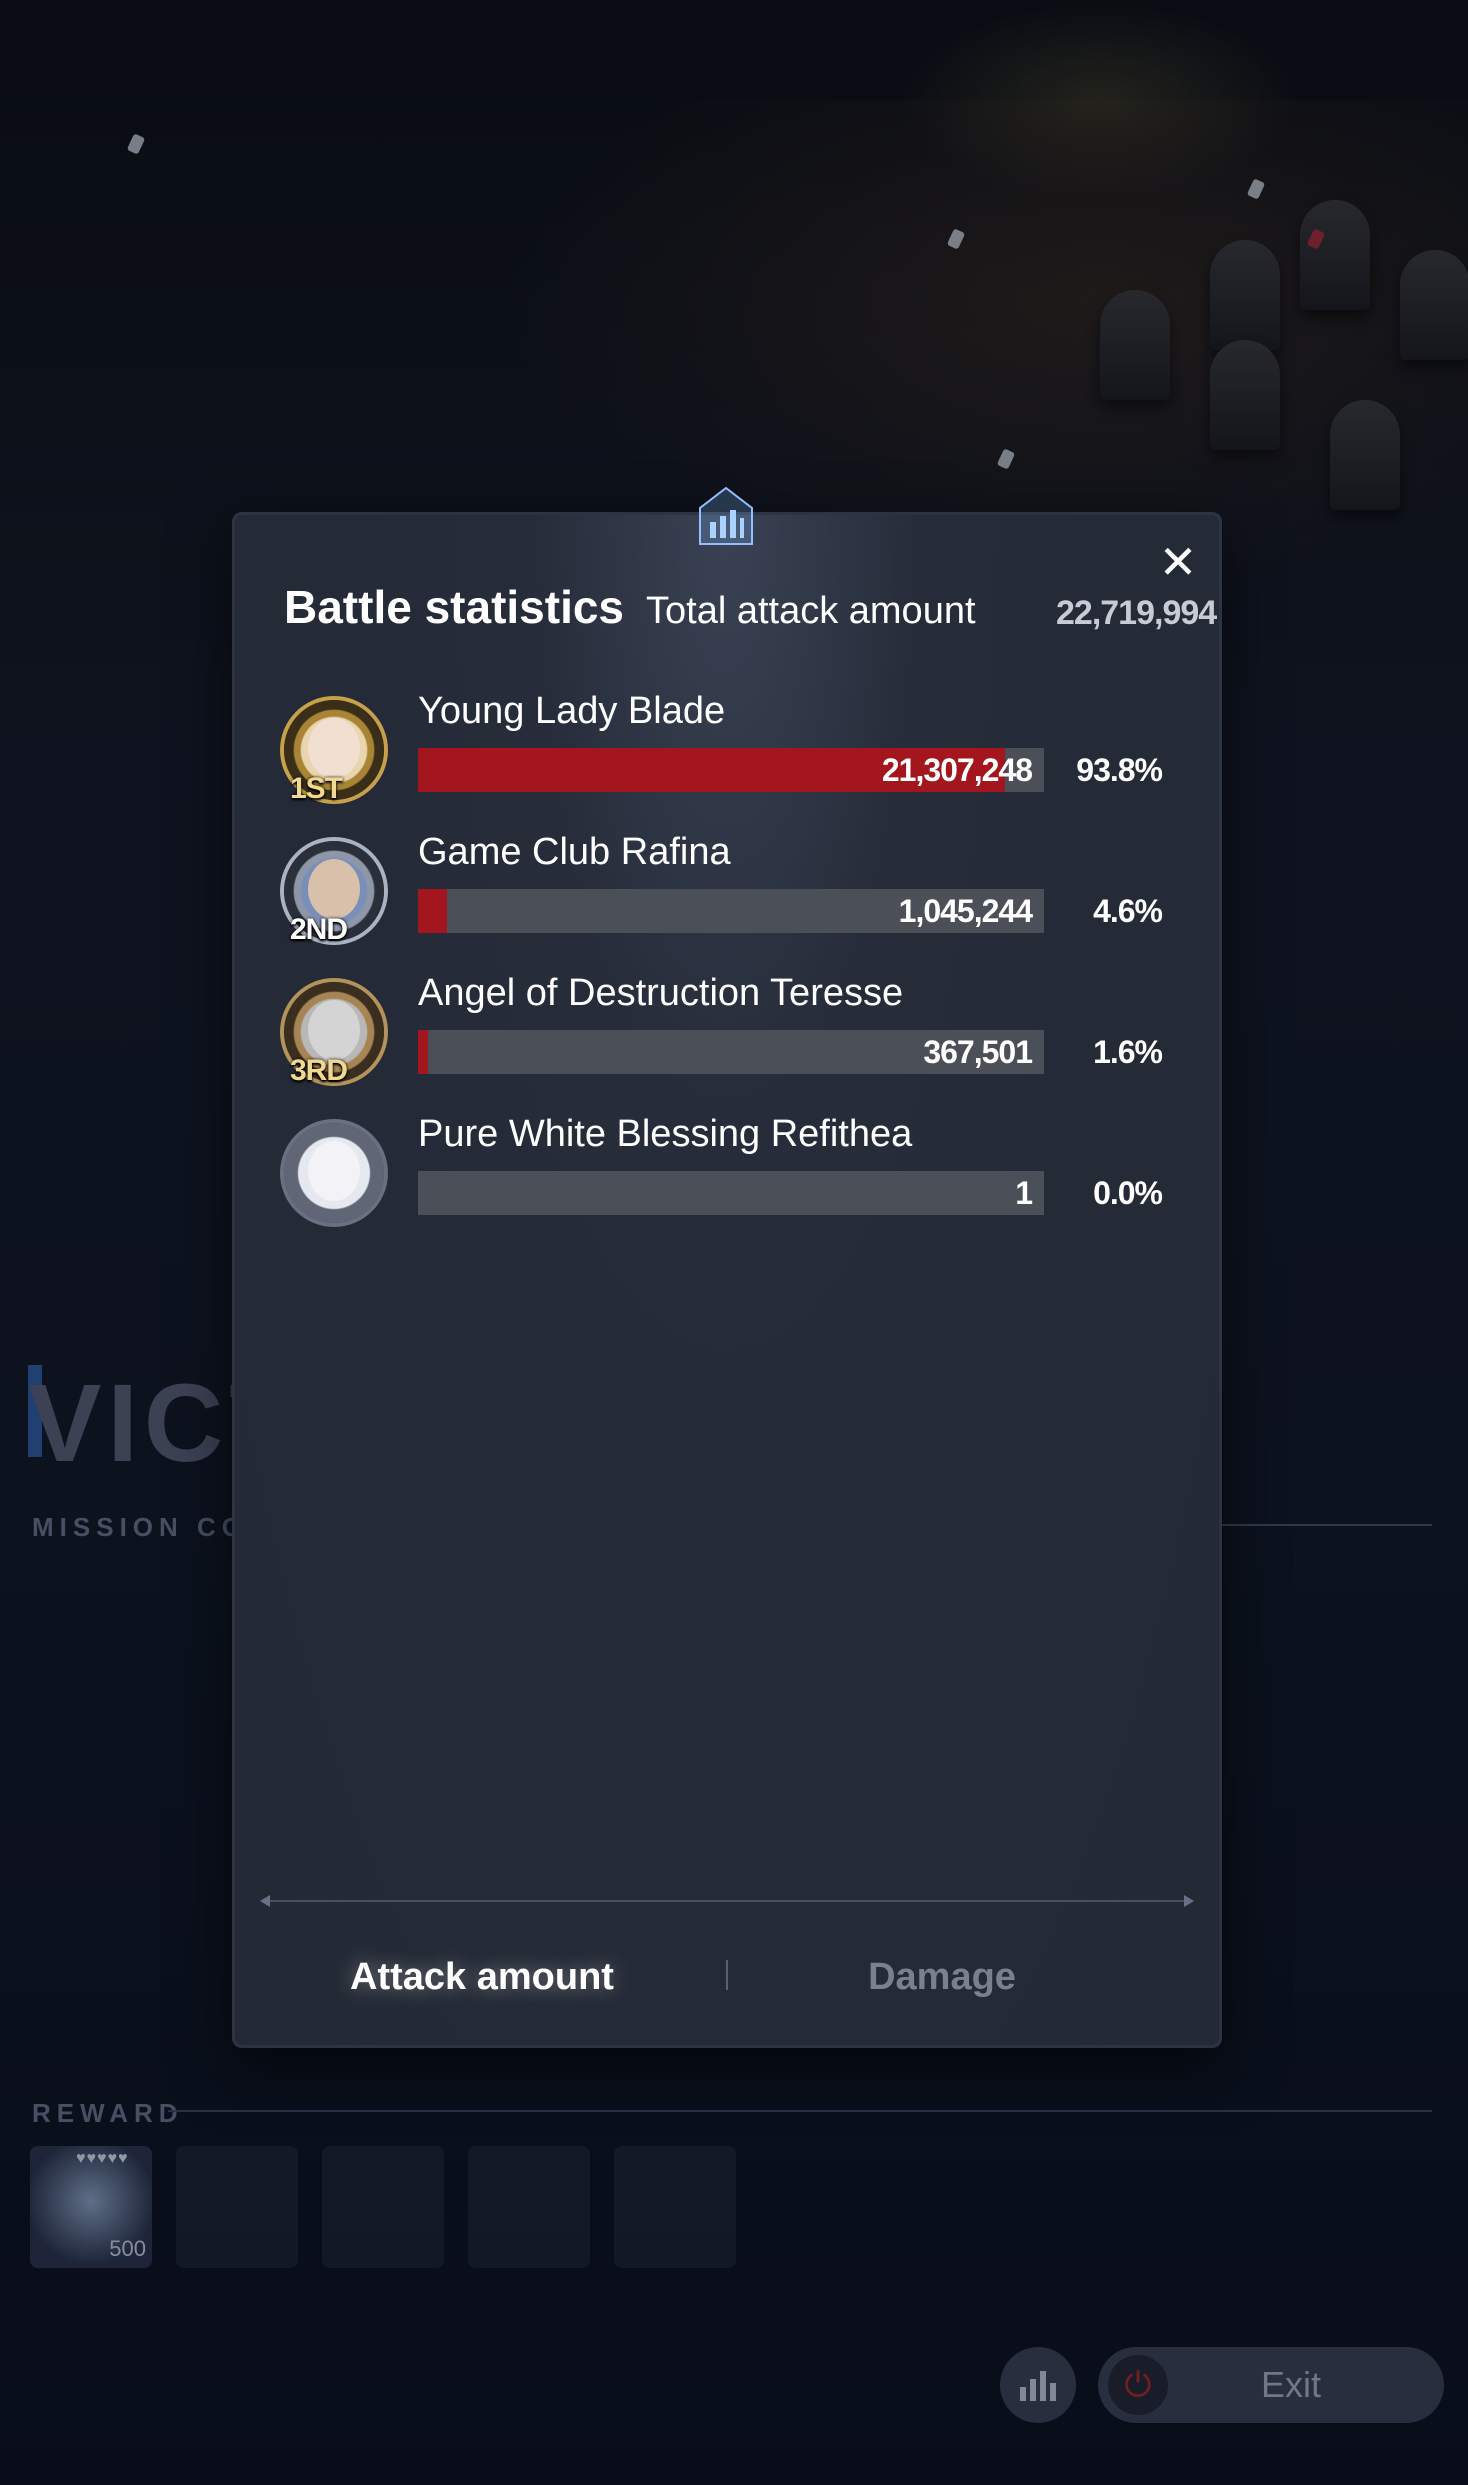 This screenshot has width=1468, height=2485. What do you see at coordinates (942, 1977) in the screenshot?
I see `tab-damage: Damage` at bounding box center [942, 1977].